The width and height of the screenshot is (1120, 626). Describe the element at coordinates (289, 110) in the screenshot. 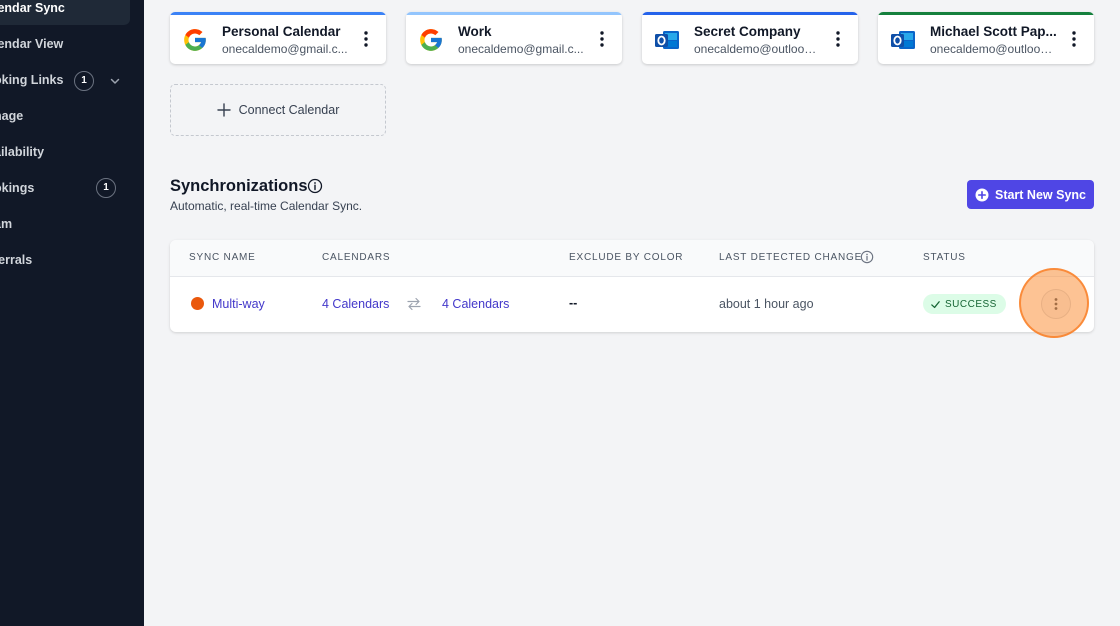

I see `connect-calendar-label: Connect Calendar` at that location.